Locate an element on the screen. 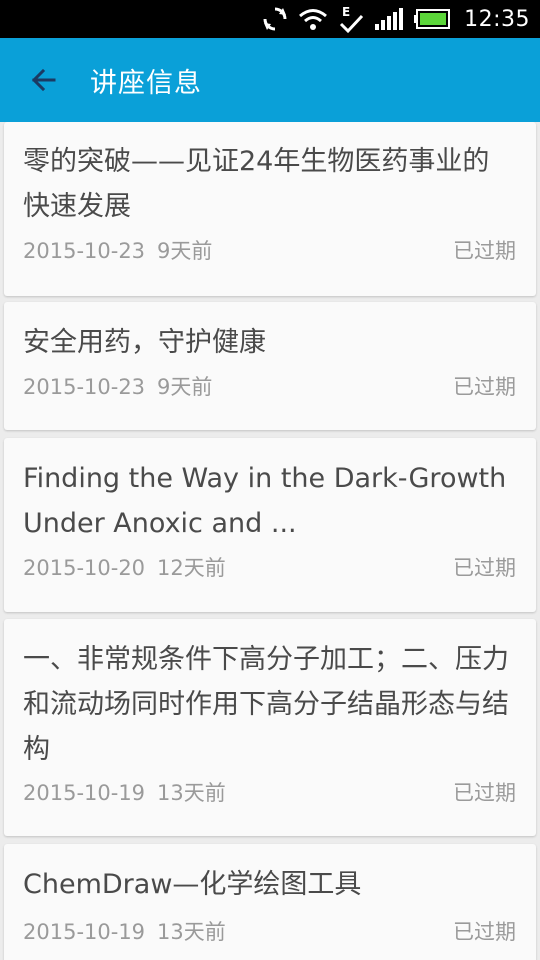 This screenshot has width=540, height=960. signal-icon is located at coordinates (389, 19).